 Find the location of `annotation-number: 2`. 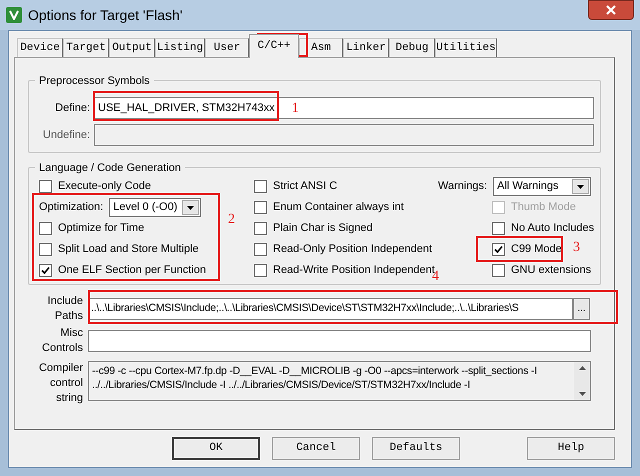

annotation-number: 2 is located at coordinates (231, 220).